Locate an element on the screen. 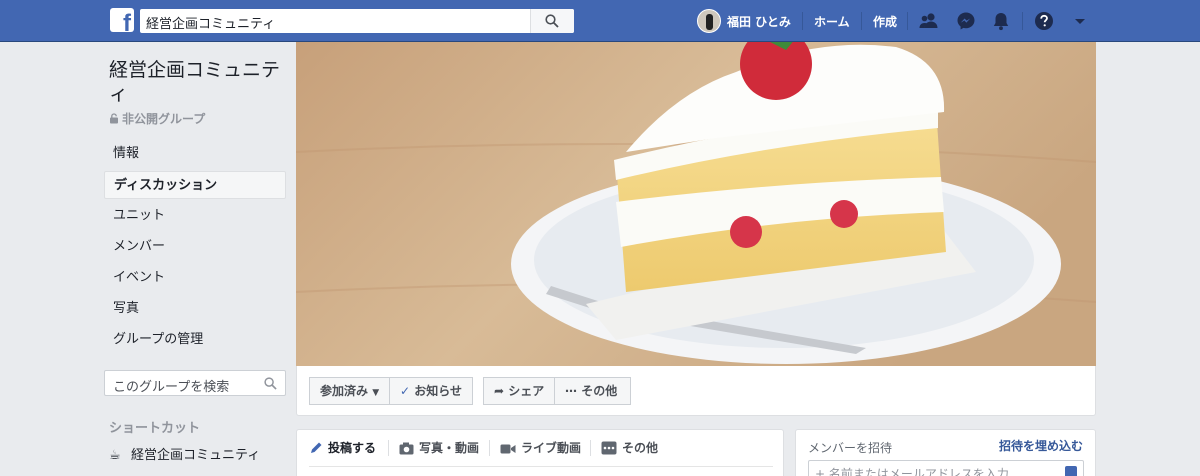 This screenshot has height=476, width=1200. coffee-cup-icon: ☕ is located at coordinates (115, 455).